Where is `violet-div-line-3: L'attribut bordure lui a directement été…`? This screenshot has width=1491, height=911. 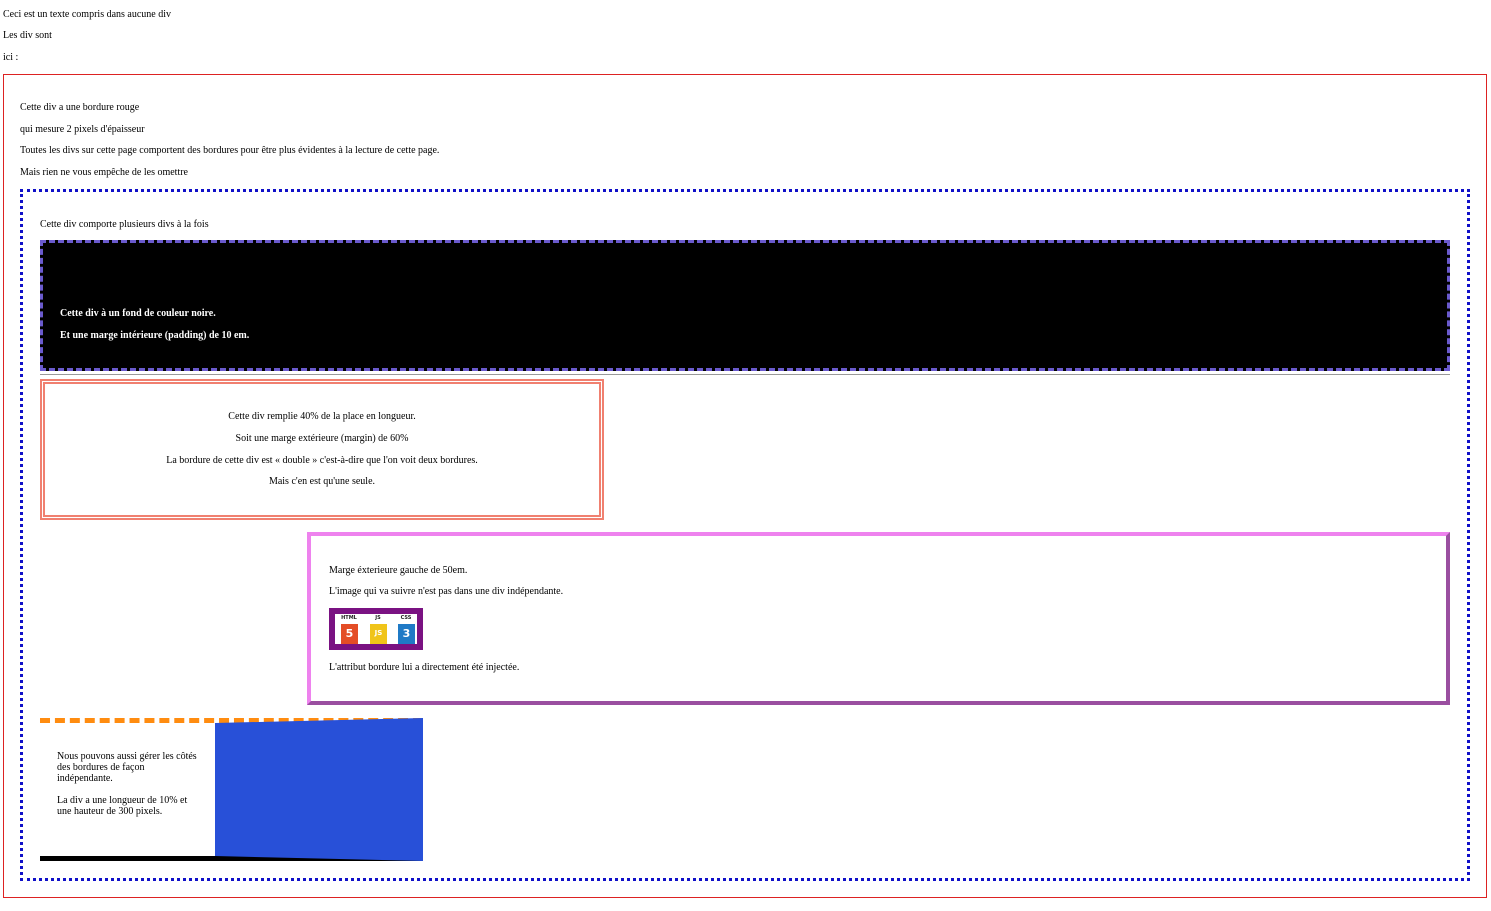 violet-div-line-3: L'attribut bordure lui a directement été… is located at coordinates (424, 667).